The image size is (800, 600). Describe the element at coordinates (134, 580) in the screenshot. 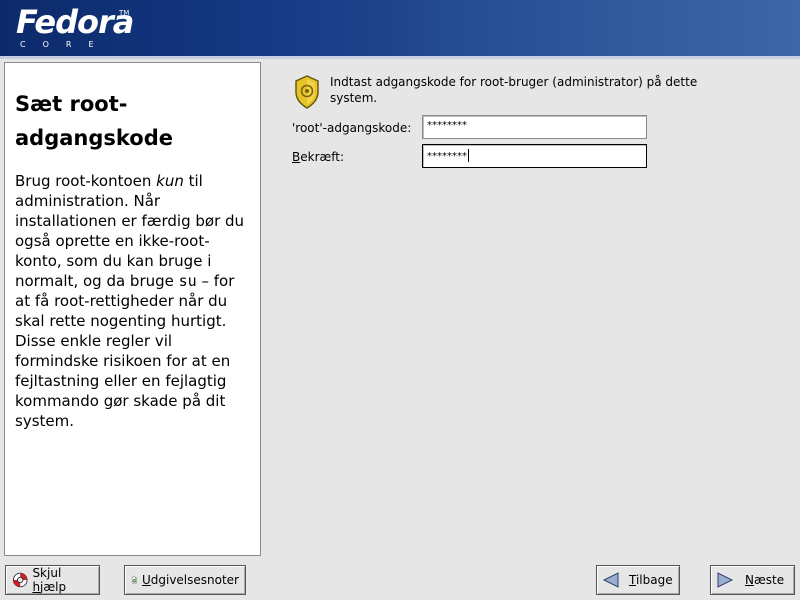

I see `document-arrow-icon` at that location.